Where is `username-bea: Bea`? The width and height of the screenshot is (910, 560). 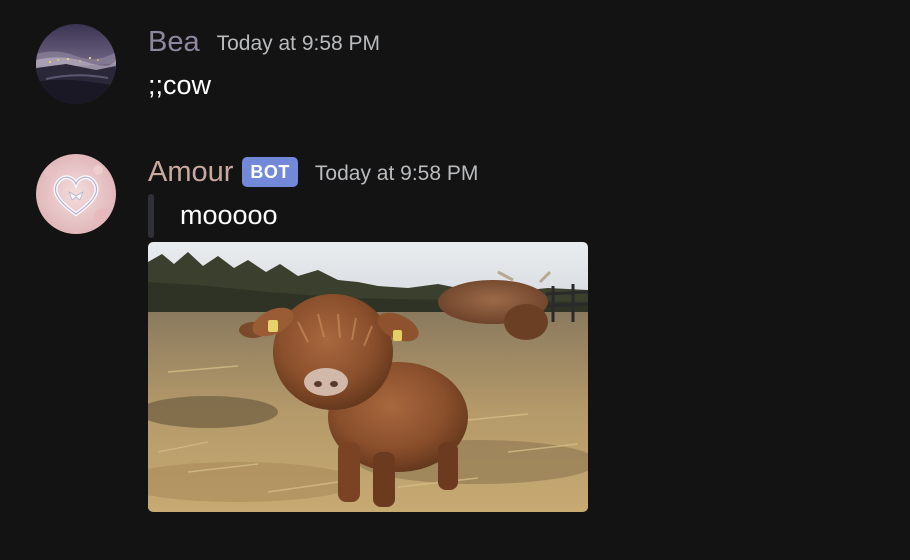 username-bea: Bea is located at coordinates (174, 42).